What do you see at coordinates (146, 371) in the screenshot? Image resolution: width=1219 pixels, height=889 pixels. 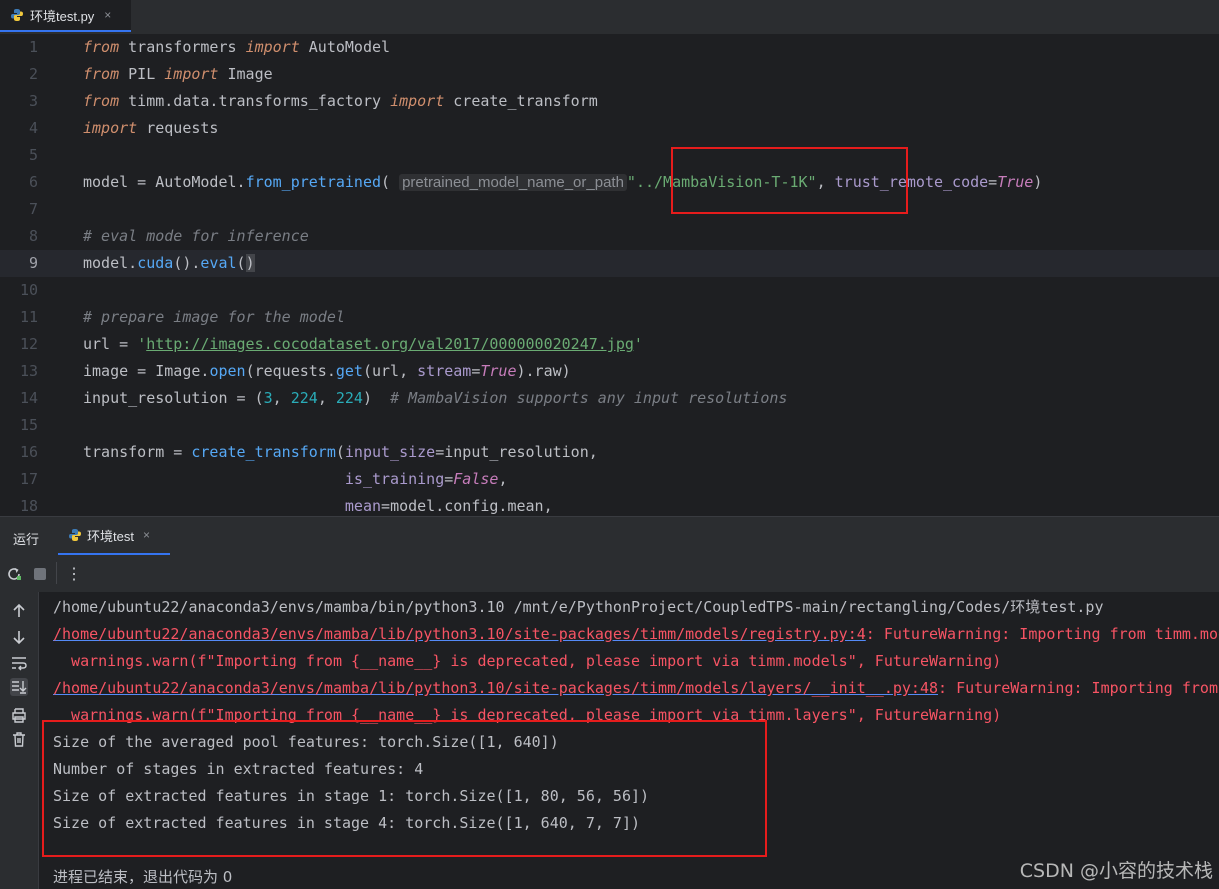 I see `code-token: image = Image.` at bounding box center [146, 371].